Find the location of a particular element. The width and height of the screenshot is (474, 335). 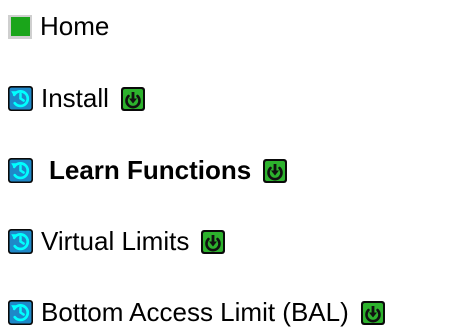

menu-item-label: Home is located at coordinates (75, 26).